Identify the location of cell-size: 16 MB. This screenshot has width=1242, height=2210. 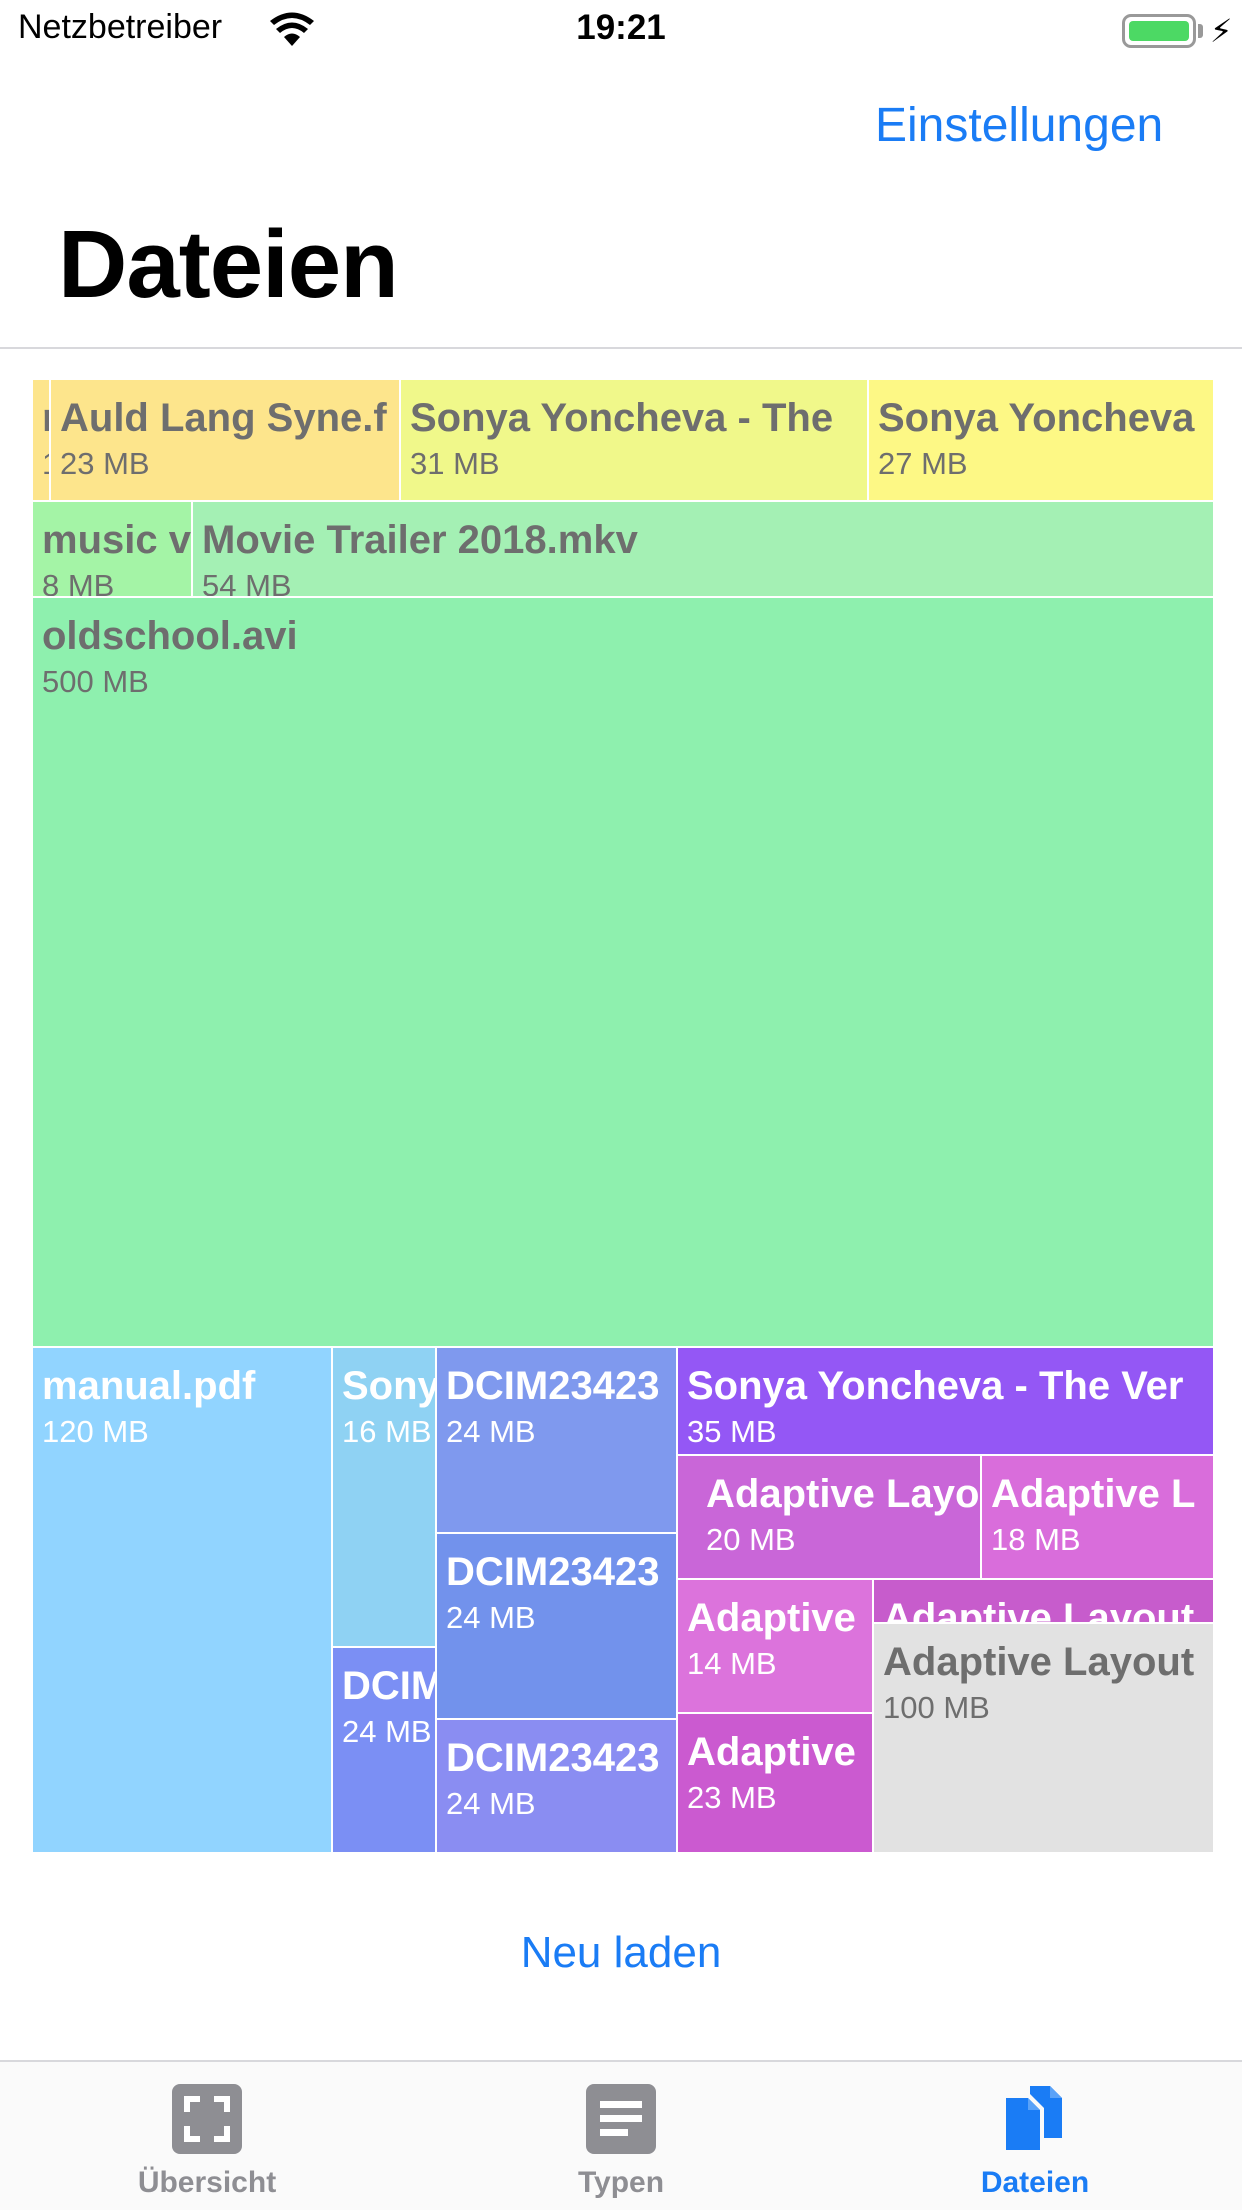
(387, 1431).